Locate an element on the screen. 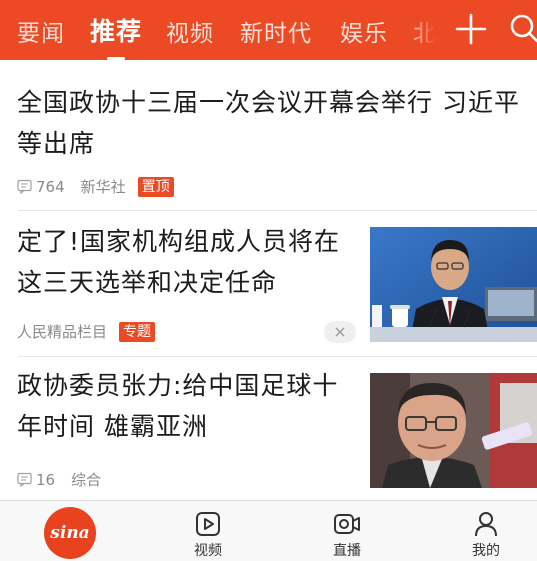 This screenshot has width=537, height=561. news-meta: 人民精品栏目 专题 is located at coordinates (86, 331).